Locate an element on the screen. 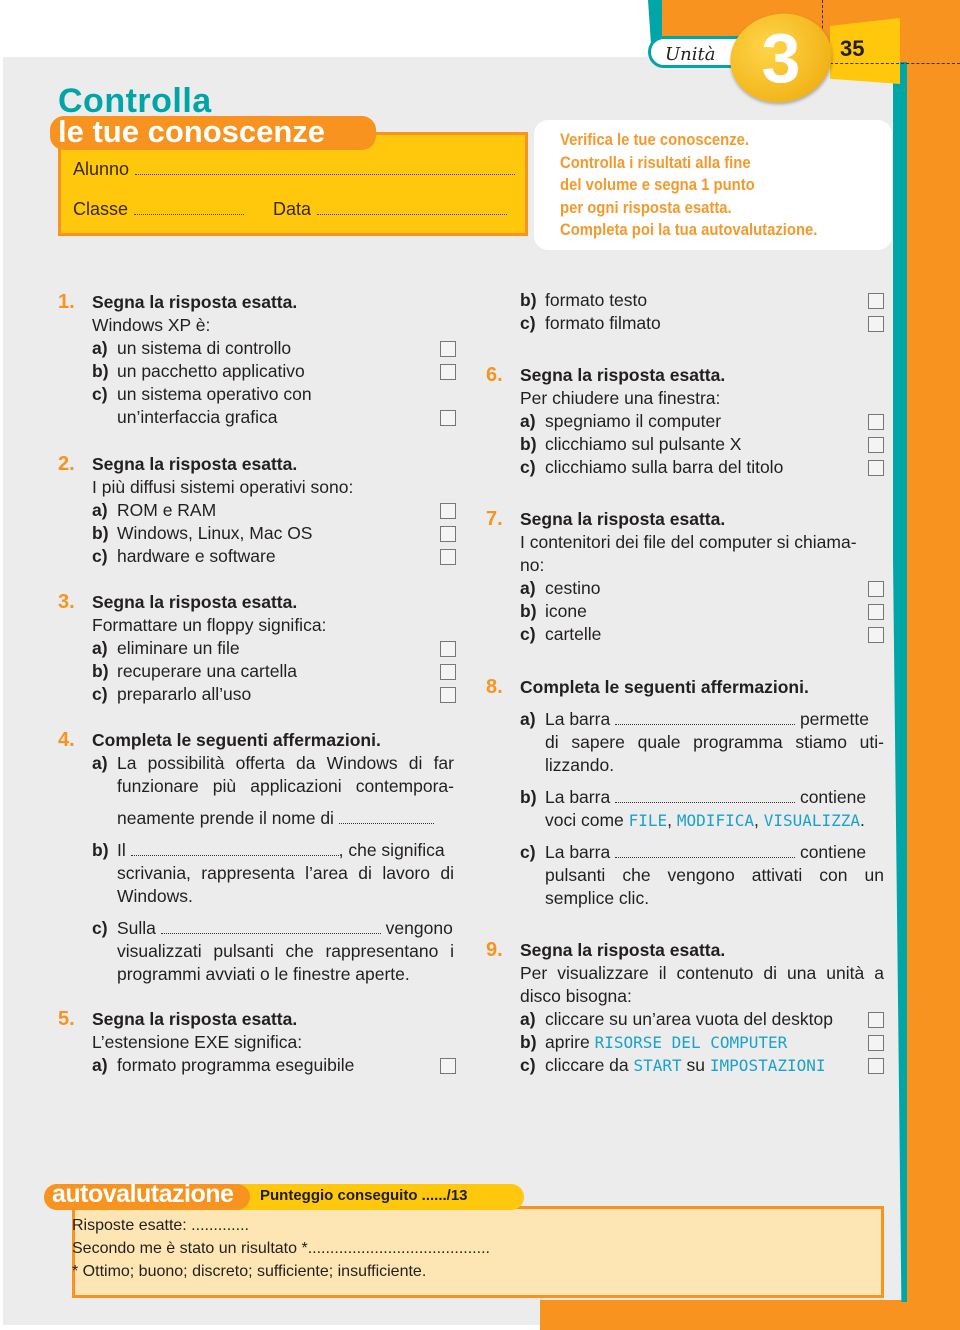 The width and height of the screenshot is (960, 1330). option-text: aprire is located at coordinates (570, 1042).